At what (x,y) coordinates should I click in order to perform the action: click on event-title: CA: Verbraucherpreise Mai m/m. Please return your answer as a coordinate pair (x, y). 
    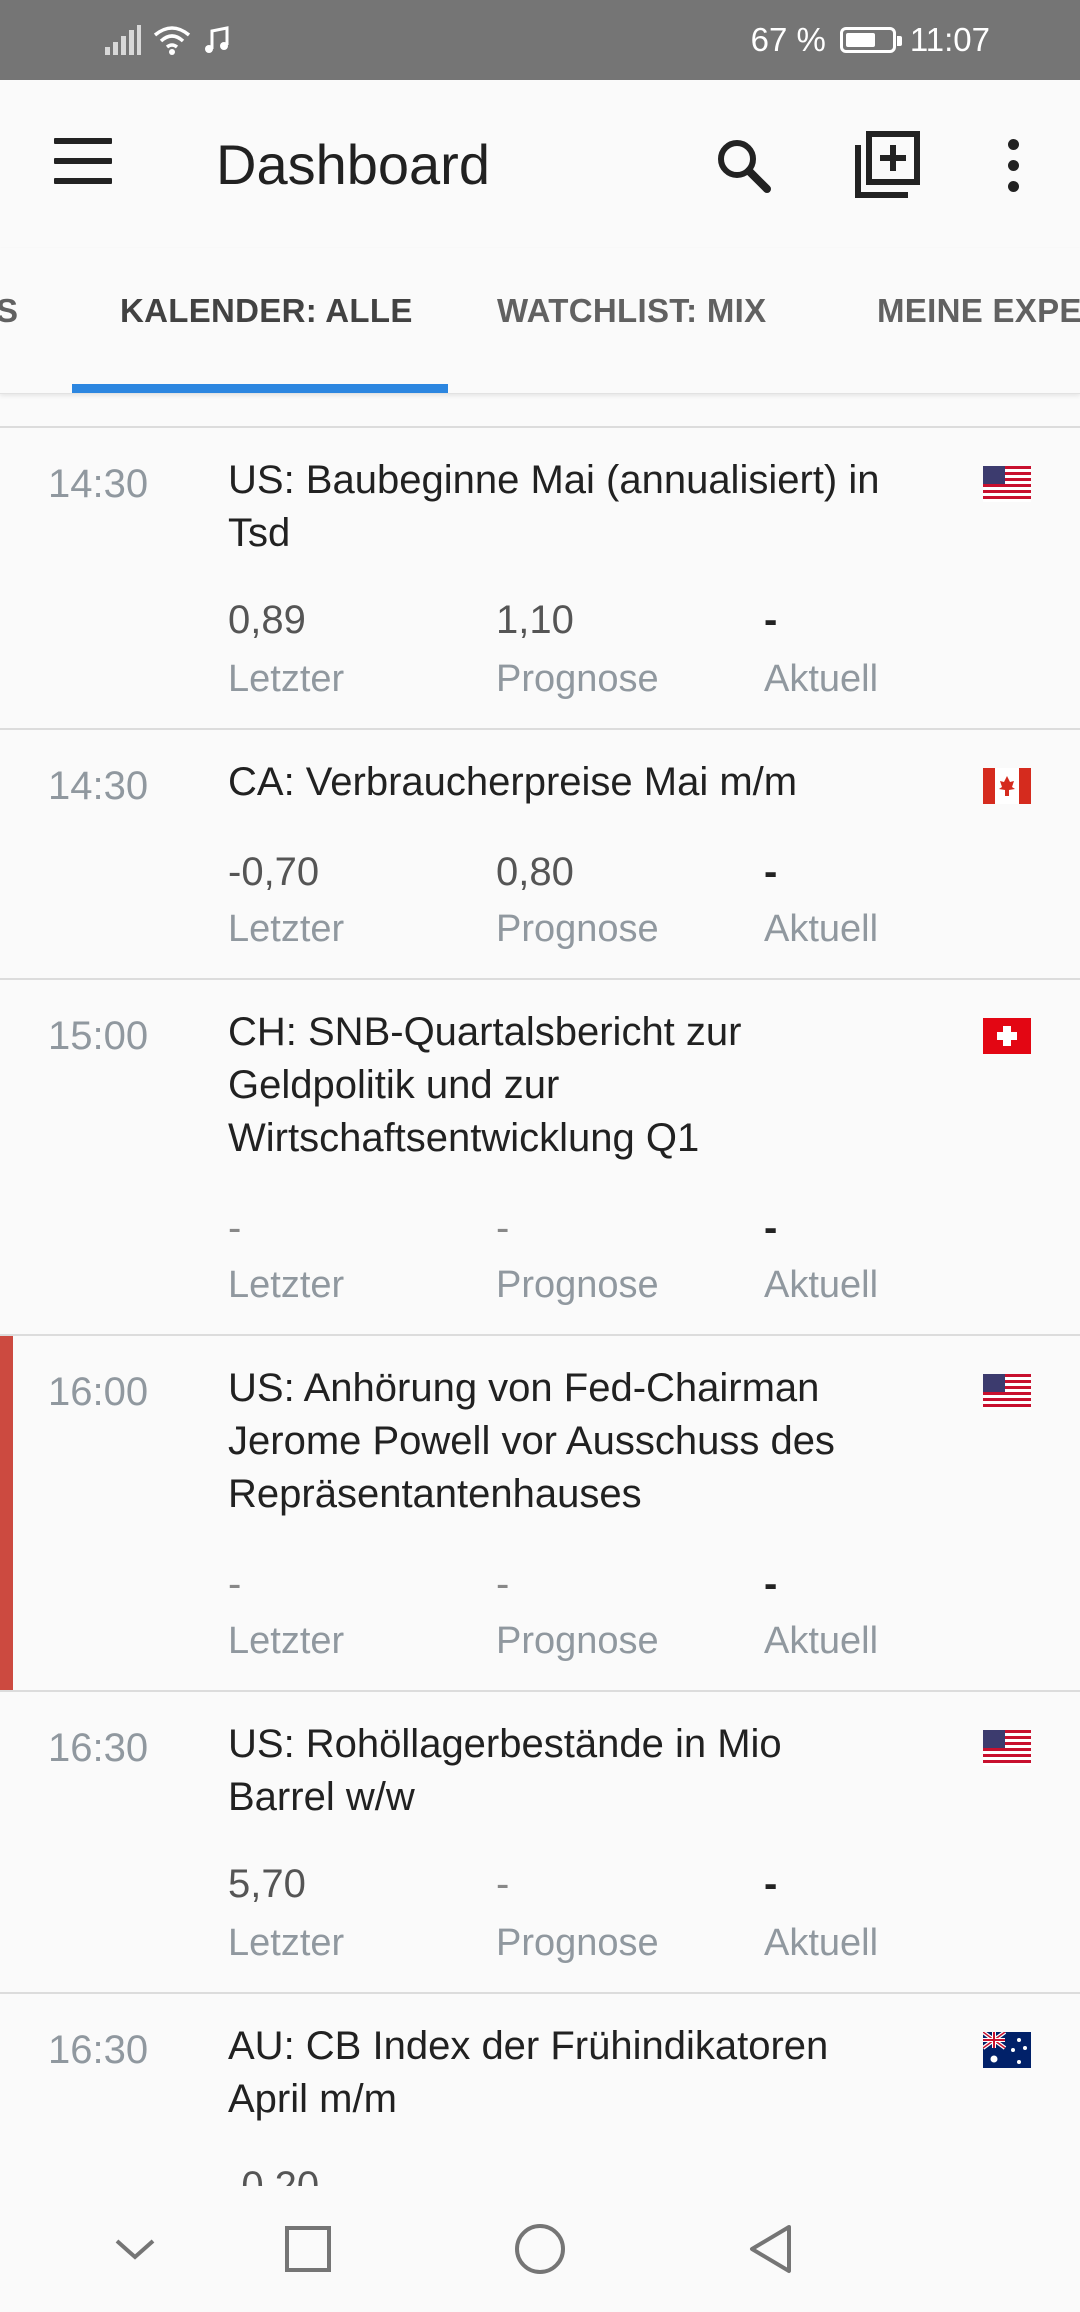
    Looking at the image, I should click on (513, 782).